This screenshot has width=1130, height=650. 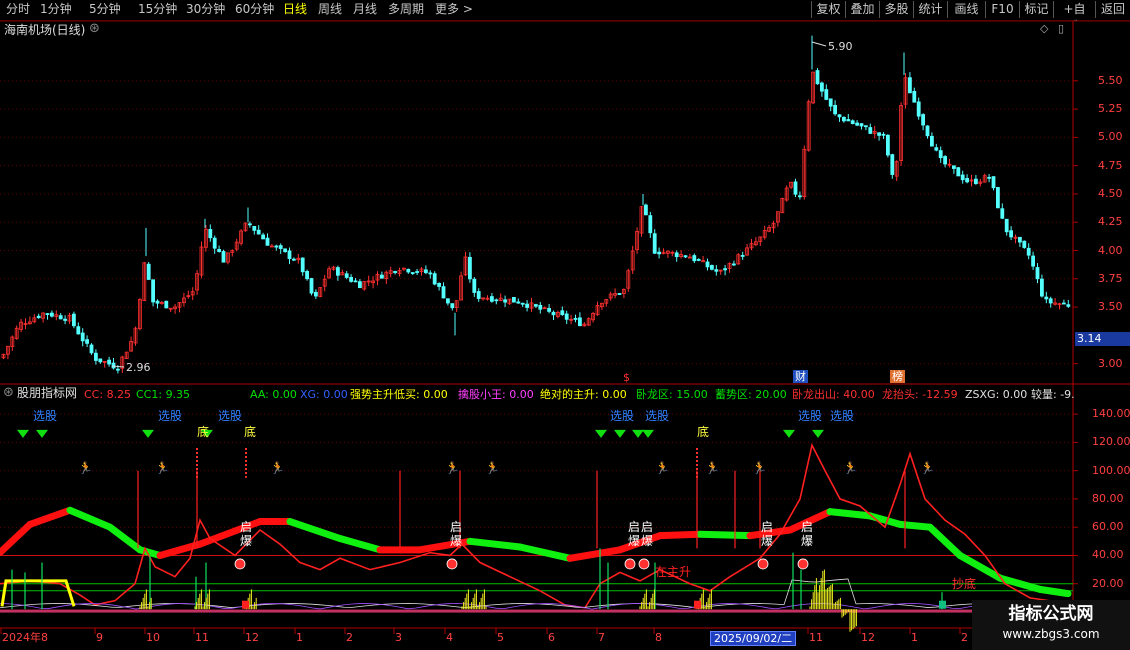 What do you see at coordinates (1108, 498) in the screenshot?
I see `indicator-y-tick: 80.00` at bounding box center [1108, 498].